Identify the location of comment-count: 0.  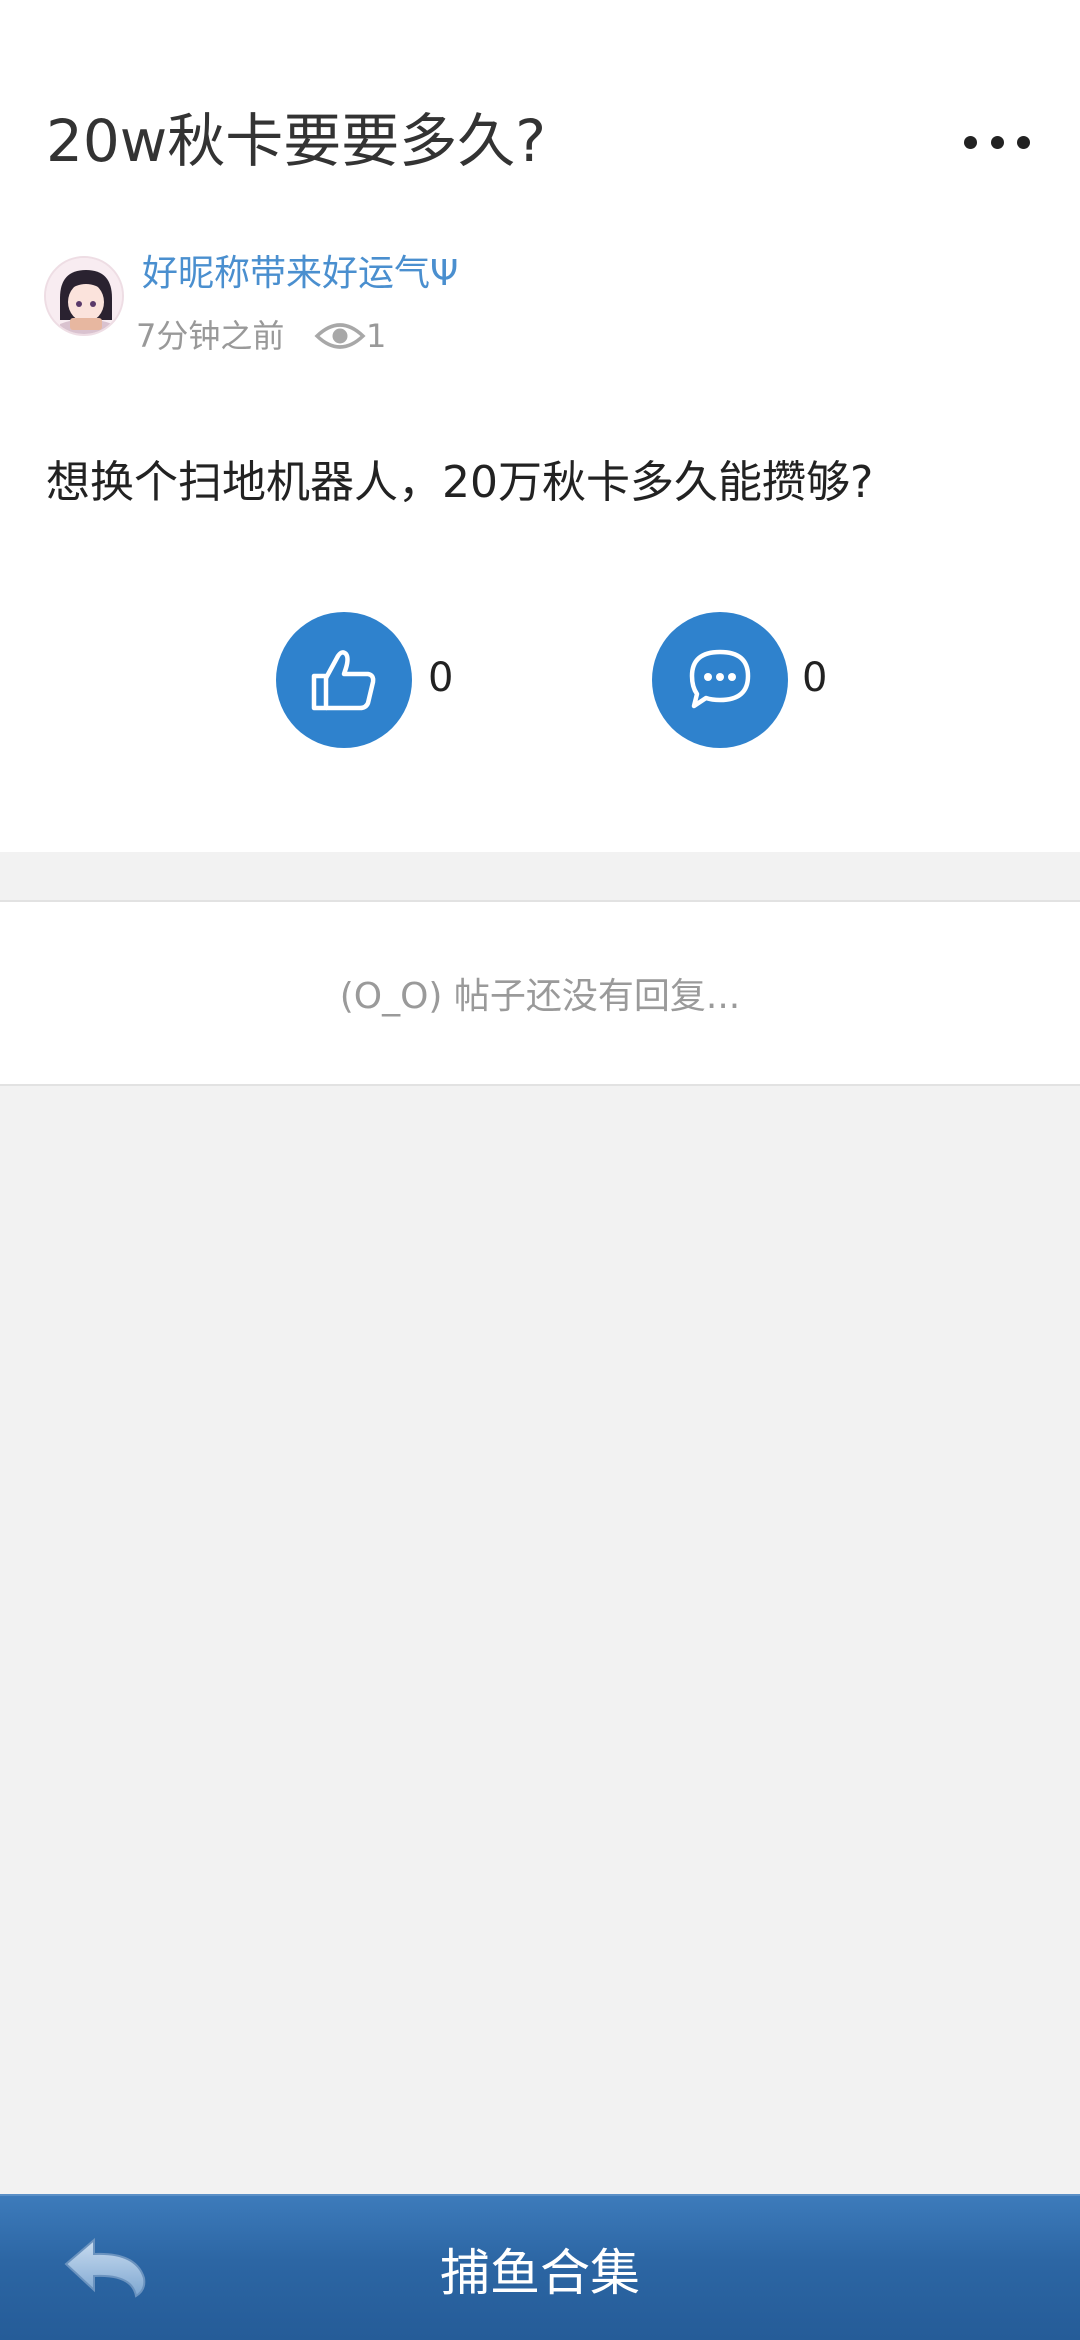
(815, 678).